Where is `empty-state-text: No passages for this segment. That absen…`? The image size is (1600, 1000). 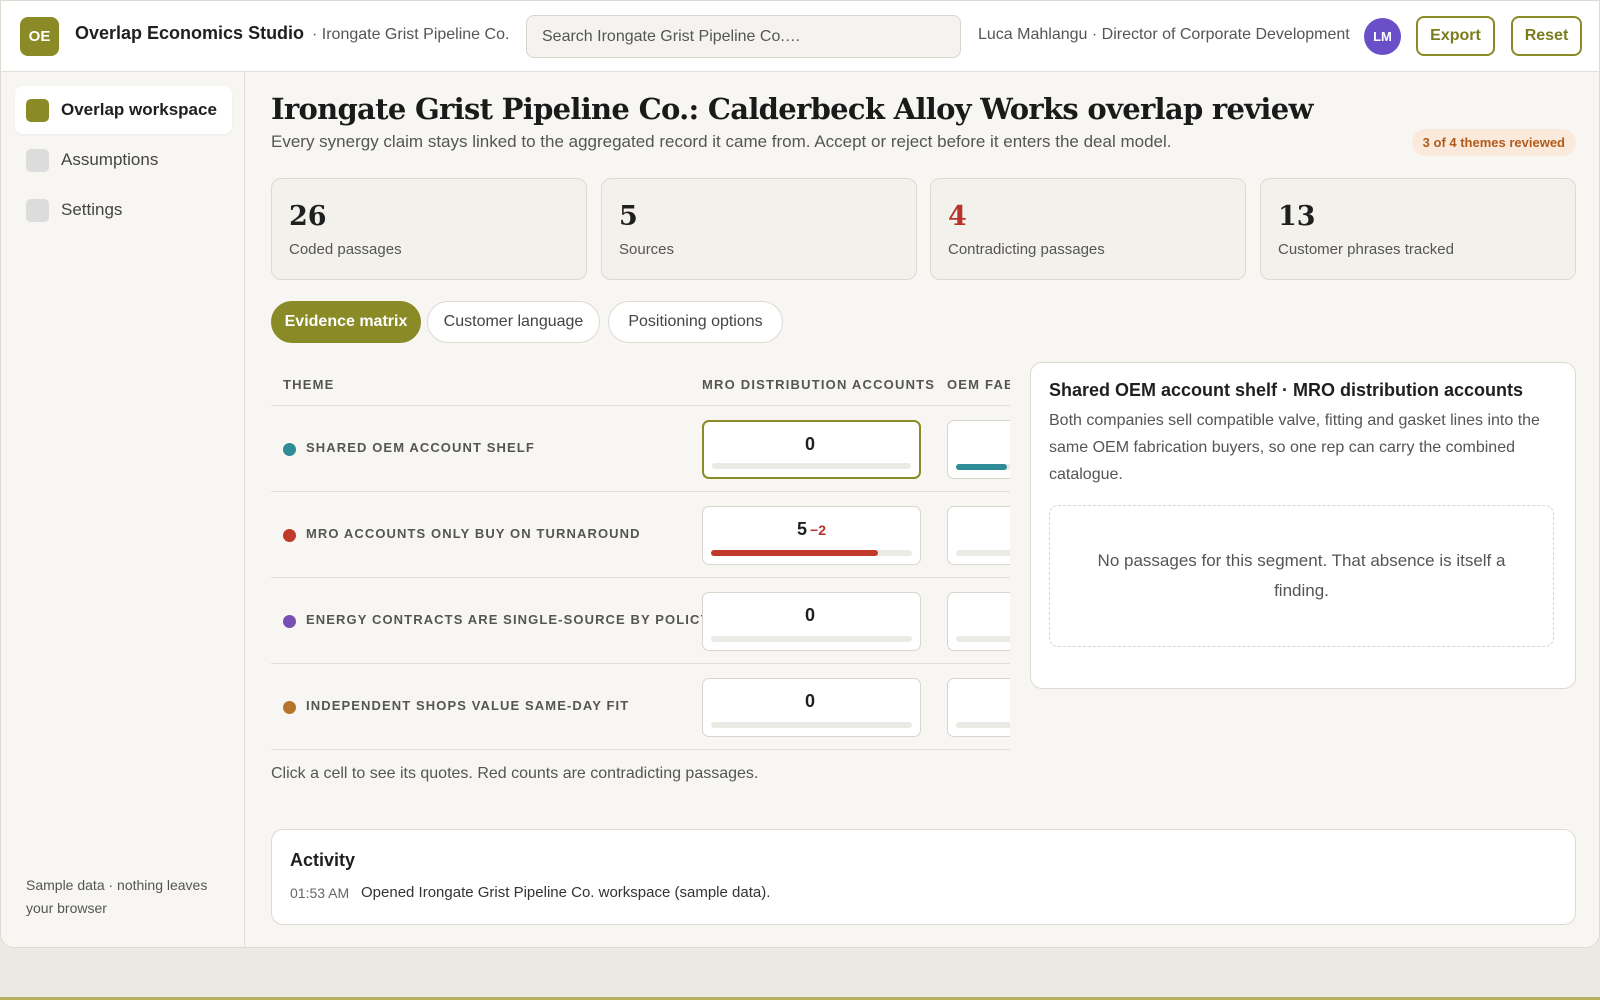 empty-state-text: No passages for this segment. That absen… is located at coordinates (1301, 575).